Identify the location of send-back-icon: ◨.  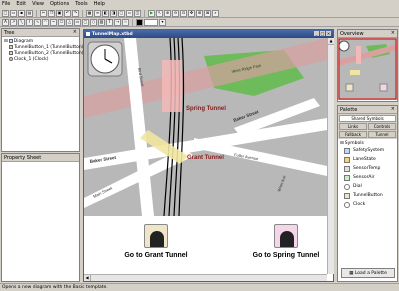
(113, 13).